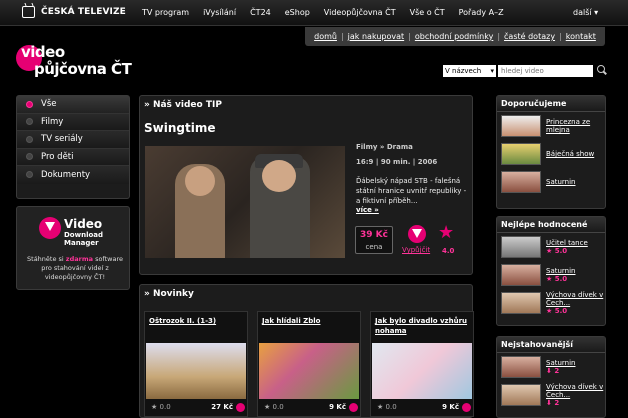 This screenshot has height=418, width=628. I want to click on item-title: Princezna ze mlejna, so click(575, 126).